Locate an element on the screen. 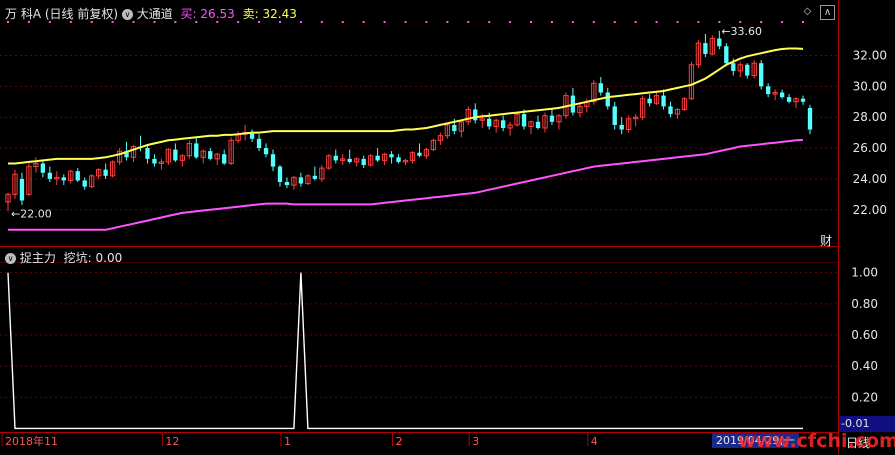 This screenshot has width=895, height=455. price-tick-label: 32.00 is located at coordinates (870, 55).